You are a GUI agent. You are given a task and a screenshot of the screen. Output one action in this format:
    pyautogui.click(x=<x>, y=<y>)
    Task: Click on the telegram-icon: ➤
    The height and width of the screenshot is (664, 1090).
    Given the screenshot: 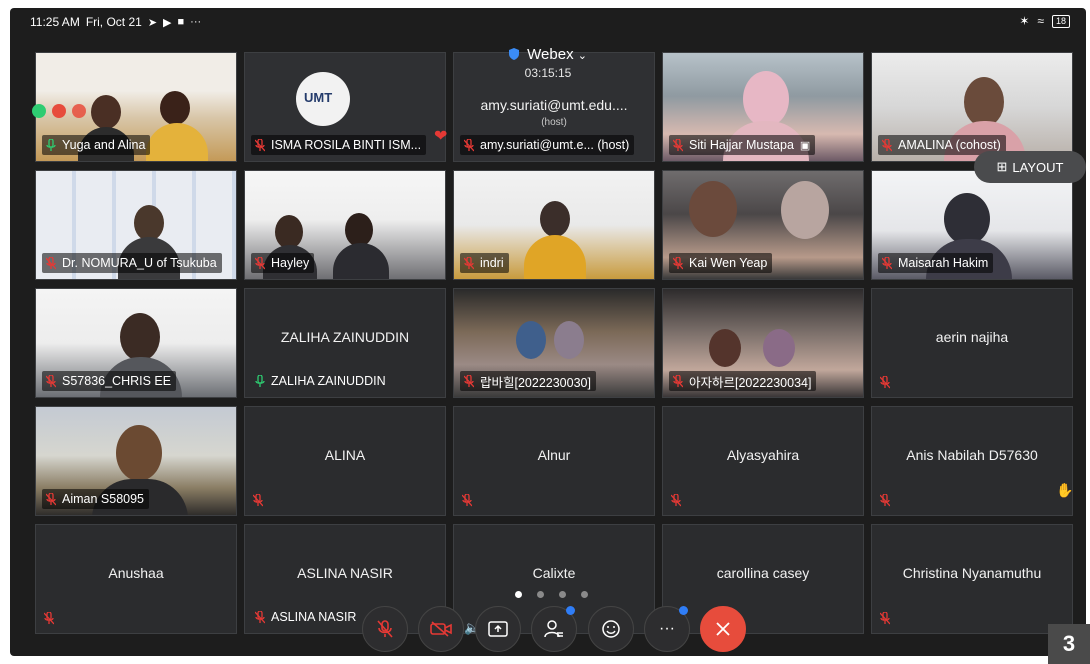 What is the action you would take?
    pyautogui.click(x=152, y=22)
    